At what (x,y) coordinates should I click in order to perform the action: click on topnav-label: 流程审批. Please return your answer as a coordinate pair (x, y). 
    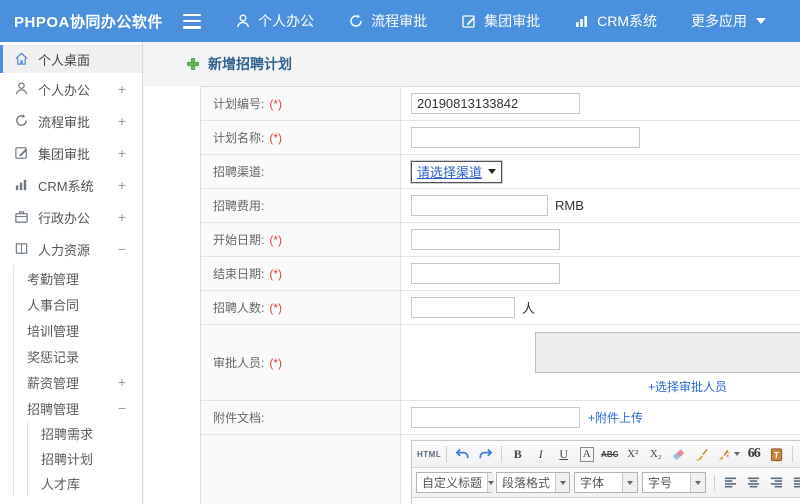
    Looking at the image, I should click on (399, 21).